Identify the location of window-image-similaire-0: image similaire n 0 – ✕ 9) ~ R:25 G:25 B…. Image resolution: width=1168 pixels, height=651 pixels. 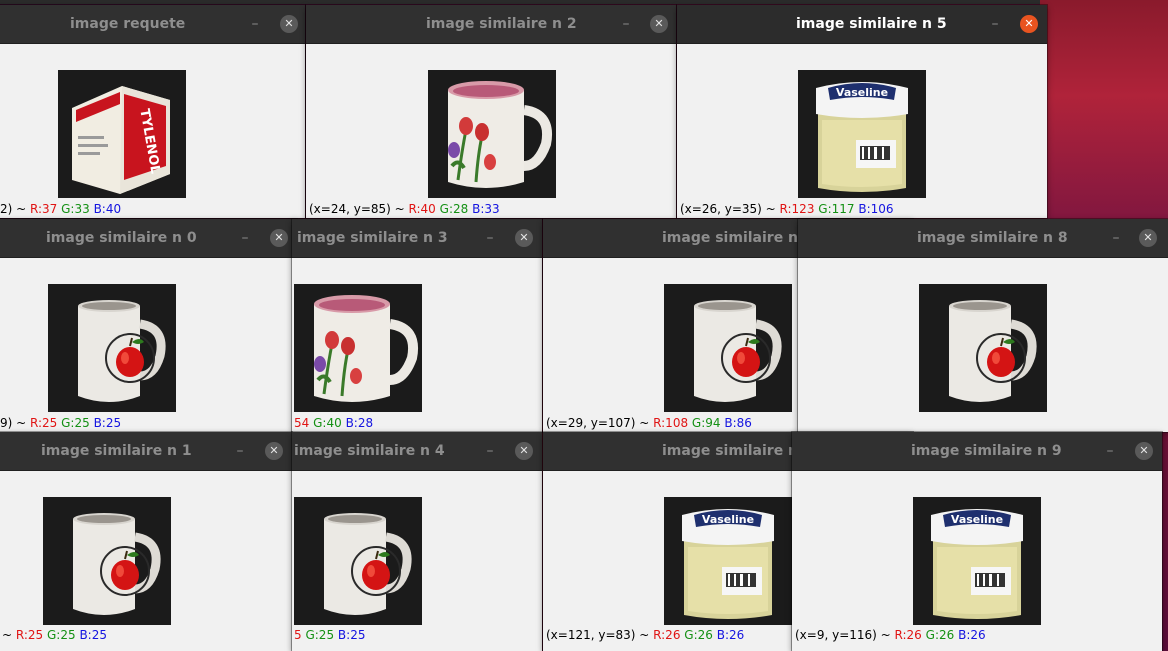
(148, 325).